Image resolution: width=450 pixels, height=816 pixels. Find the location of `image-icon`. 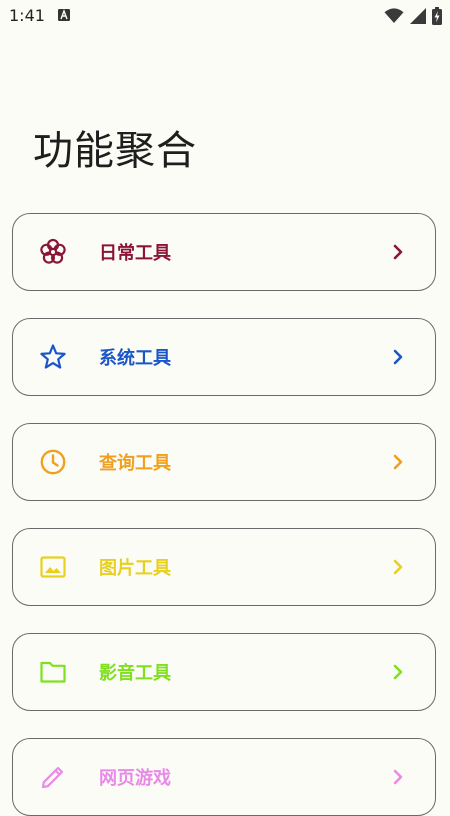

image-icon is located at coordinates (53, 567).